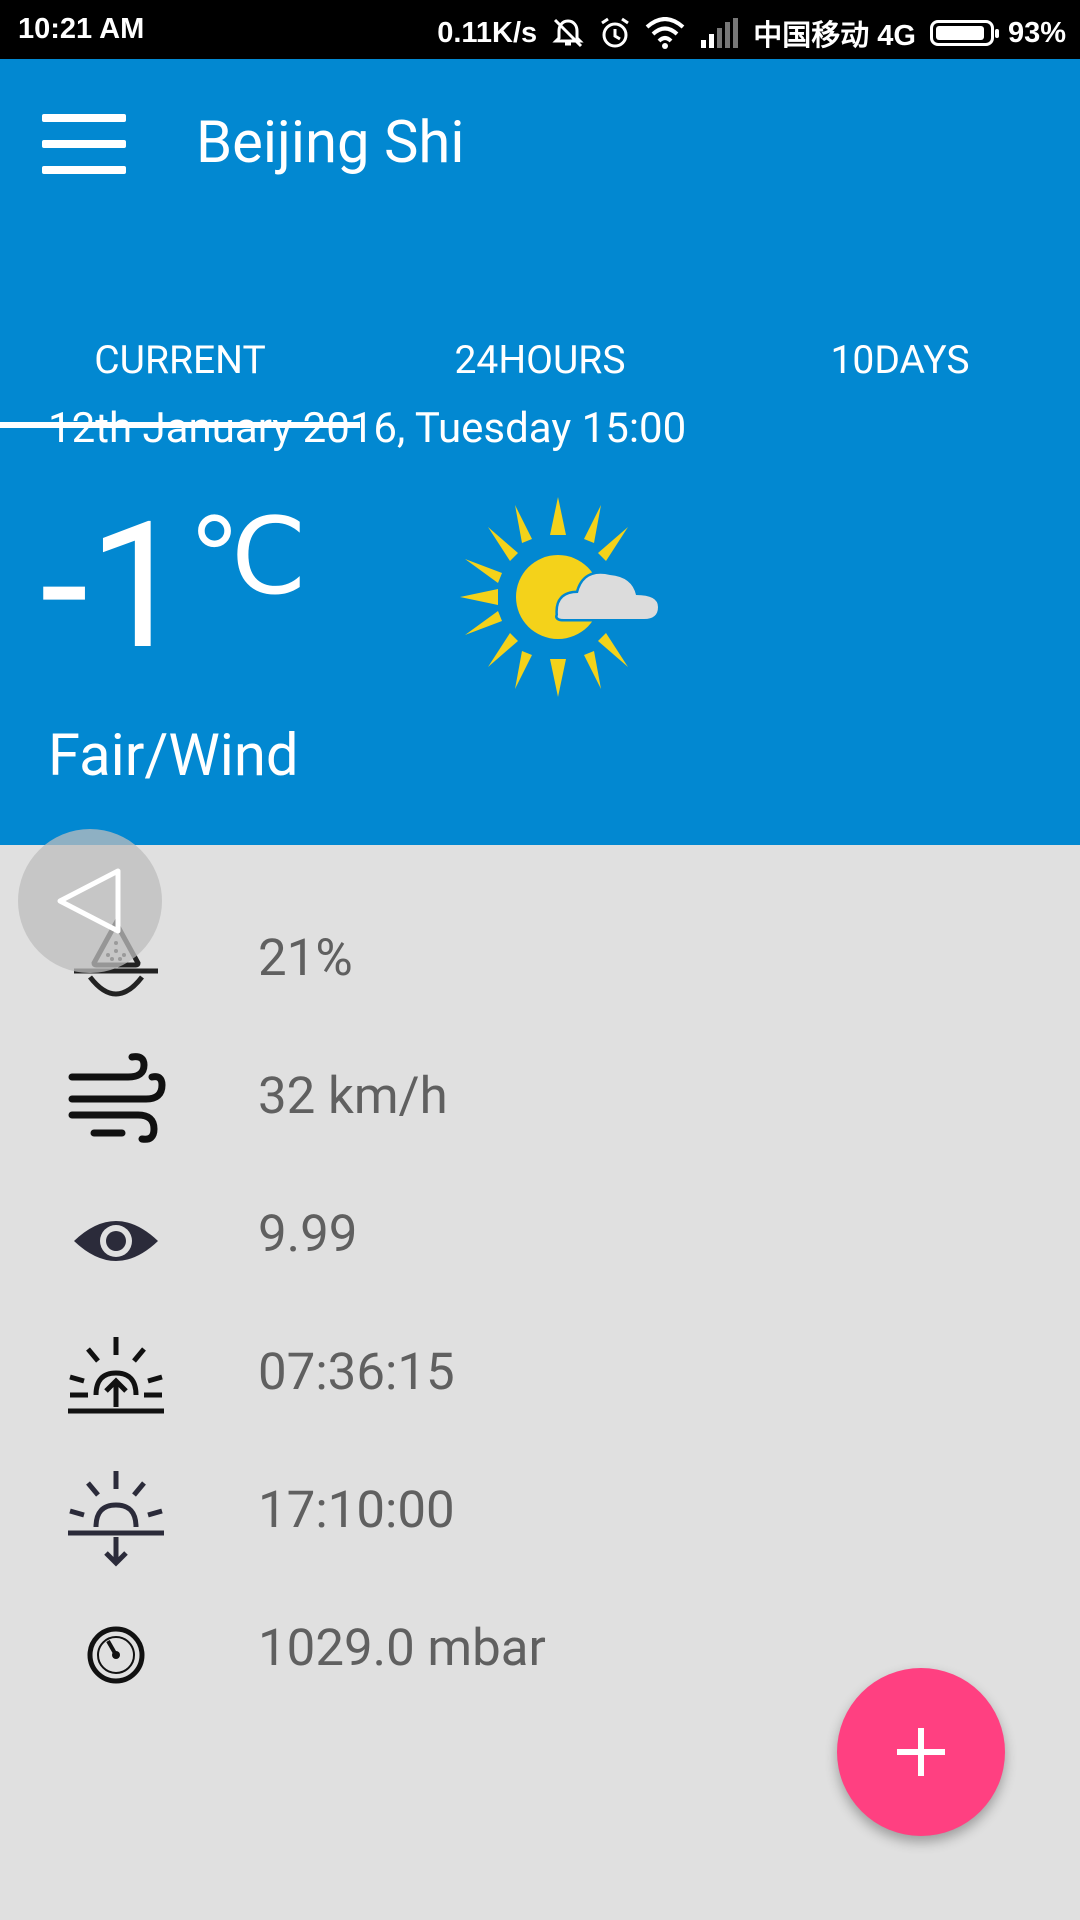 Image resolution: width=1080 pixels, height=1920 pixels. I want to click on detail-row-sunrise: 07:36:15, so click(540, 1379).